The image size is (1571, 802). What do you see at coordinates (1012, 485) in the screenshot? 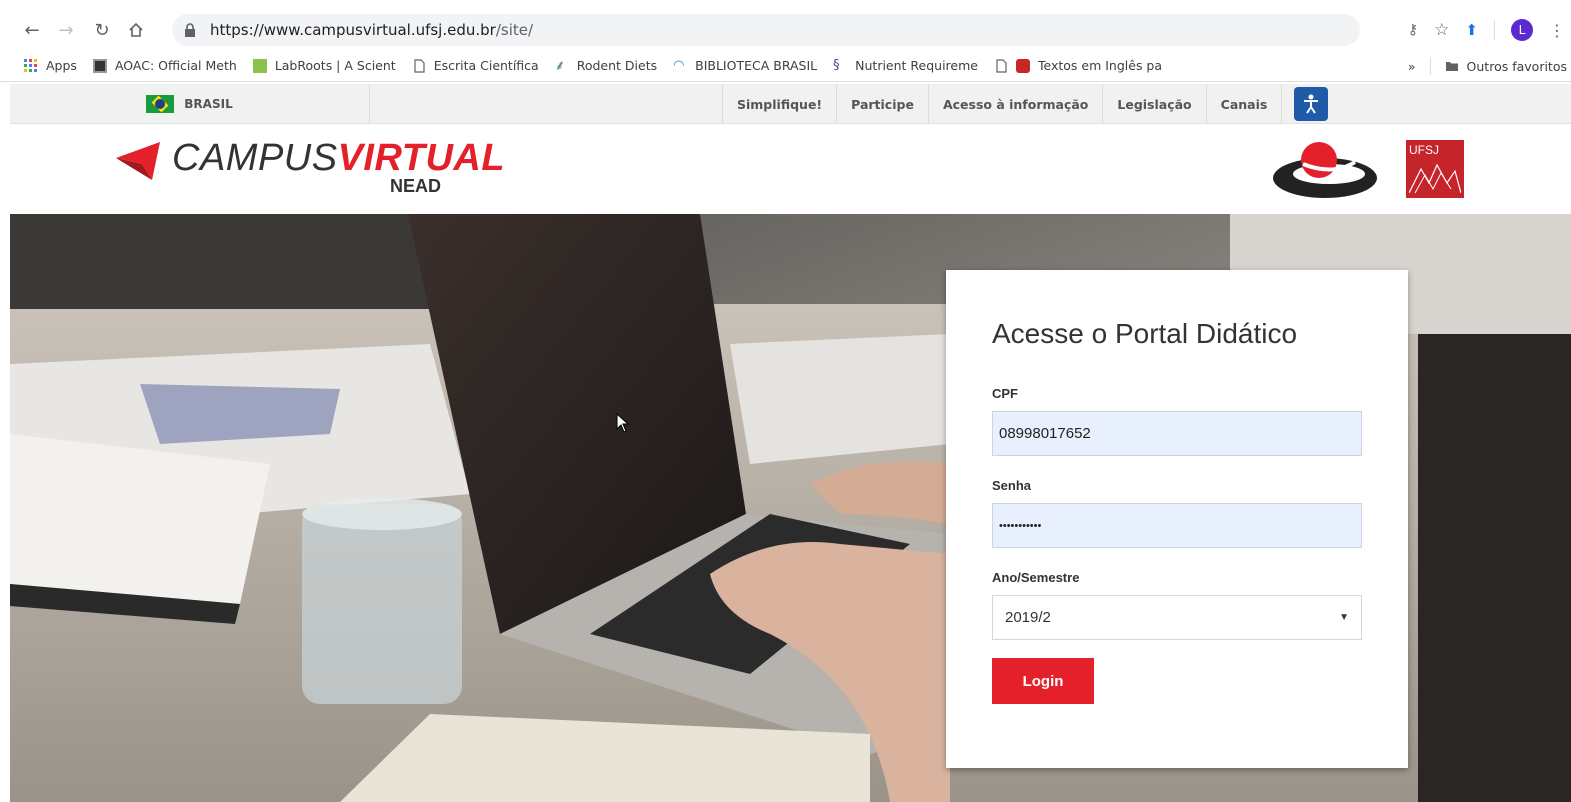
I see `senha-label: Senha` at bounding box center [1012, 485].